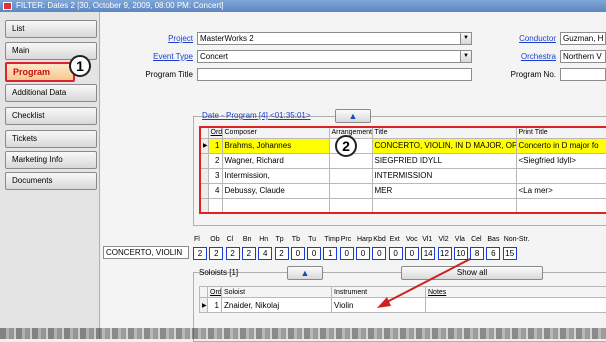 The height and width of the screenshot is (342, 606). What do you see at coordinates (204, 145) in the screenshot?
I see `row-pointer-icon: ▶` at bounding box center [204, 145].